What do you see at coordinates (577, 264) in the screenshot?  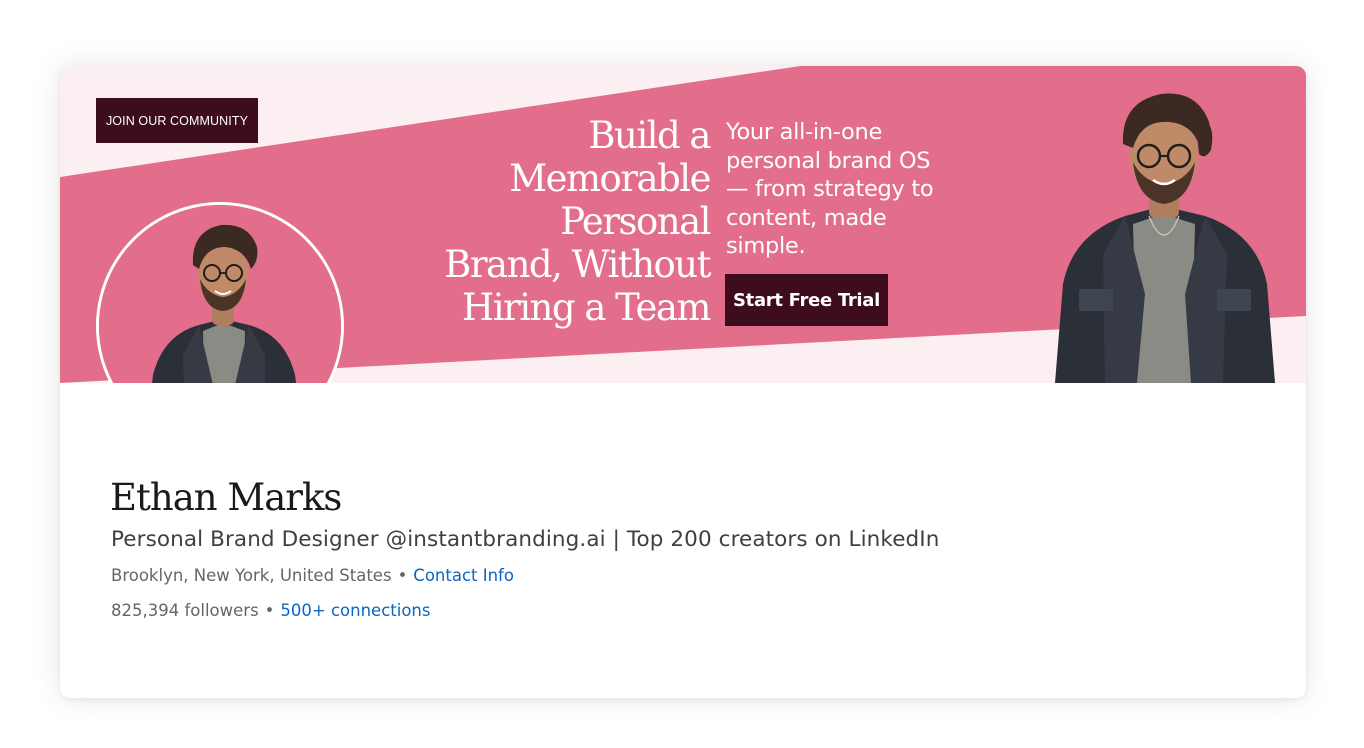 I see `banner-headline-line: Brand, Without` at bounding box center [577, 264].